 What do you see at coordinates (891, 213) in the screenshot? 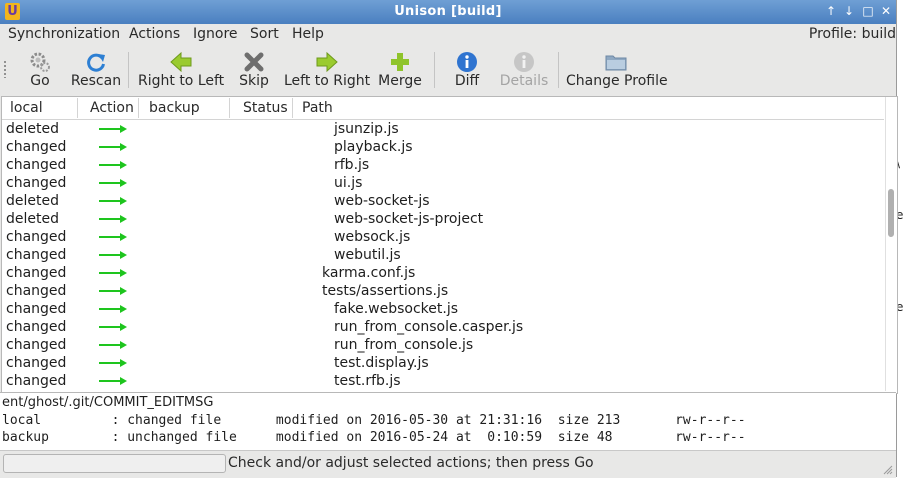
I see `scrollbar-thumb` at bounding box center [891, 213].